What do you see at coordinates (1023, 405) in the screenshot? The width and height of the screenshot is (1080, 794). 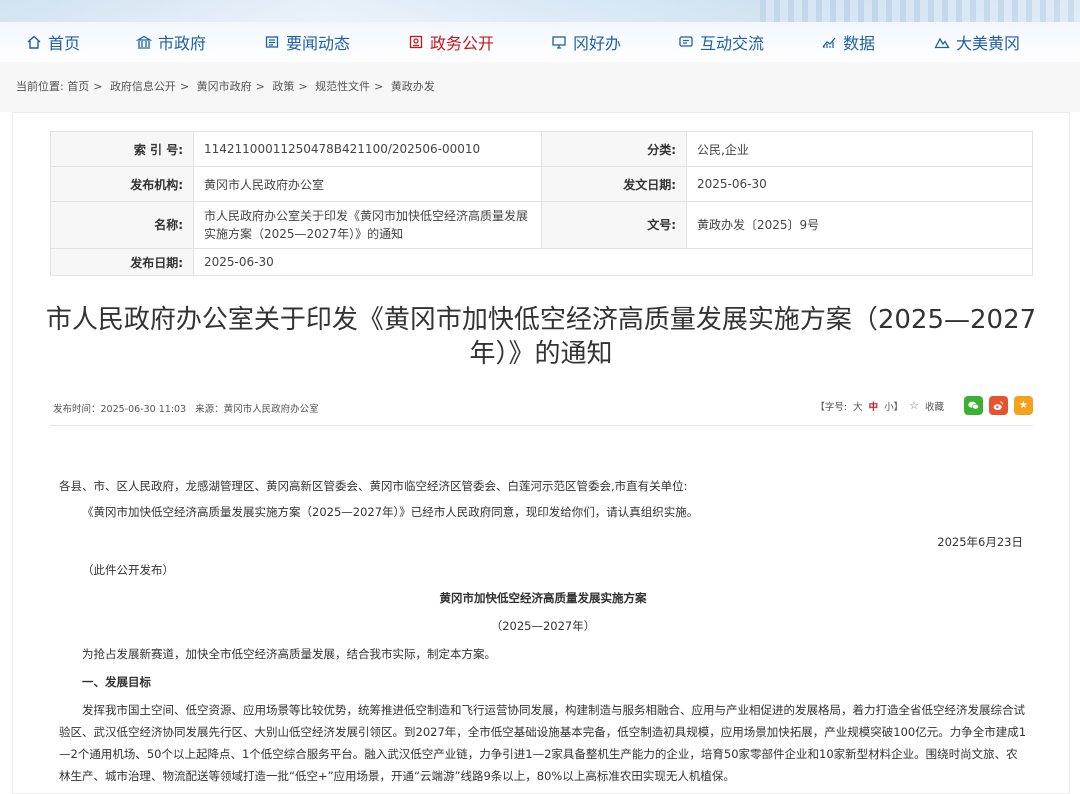 I see `favorite-star-icon: ★` at bounding box center [1023, 405].